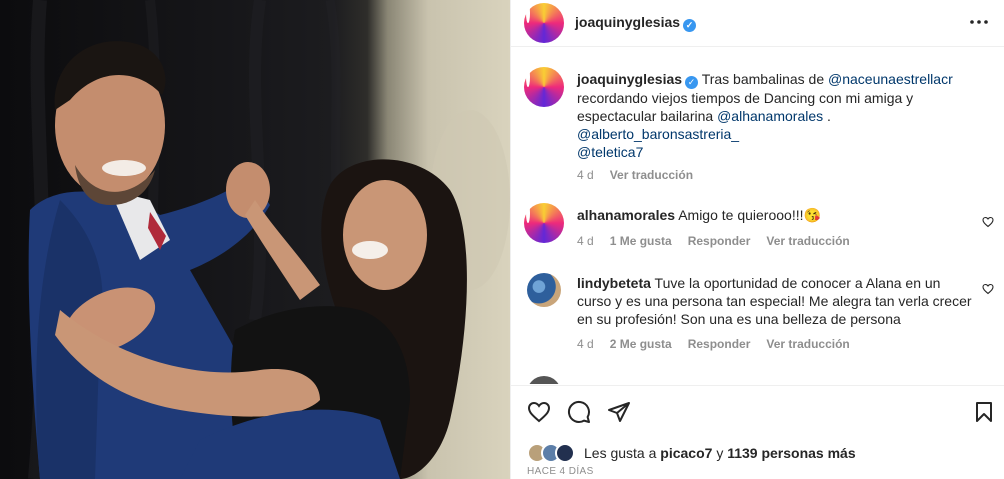  Describe the element at coordinates (544, 87) in the screenshot. I see `caption-avatar` at that location.